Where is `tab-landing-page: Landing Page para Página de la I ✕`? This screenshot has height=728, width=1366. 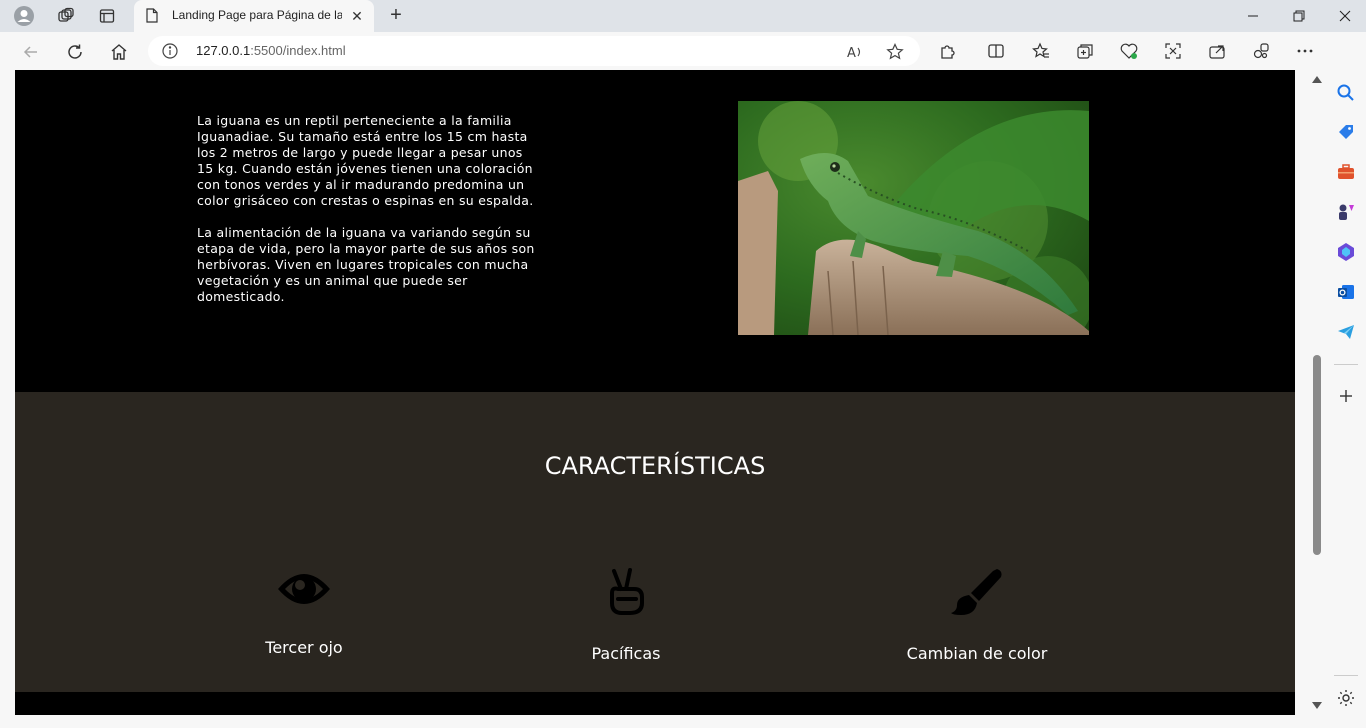
tab-landing-page: Landing Page para Página de la I ✕ is located at coordinates (254, 16).